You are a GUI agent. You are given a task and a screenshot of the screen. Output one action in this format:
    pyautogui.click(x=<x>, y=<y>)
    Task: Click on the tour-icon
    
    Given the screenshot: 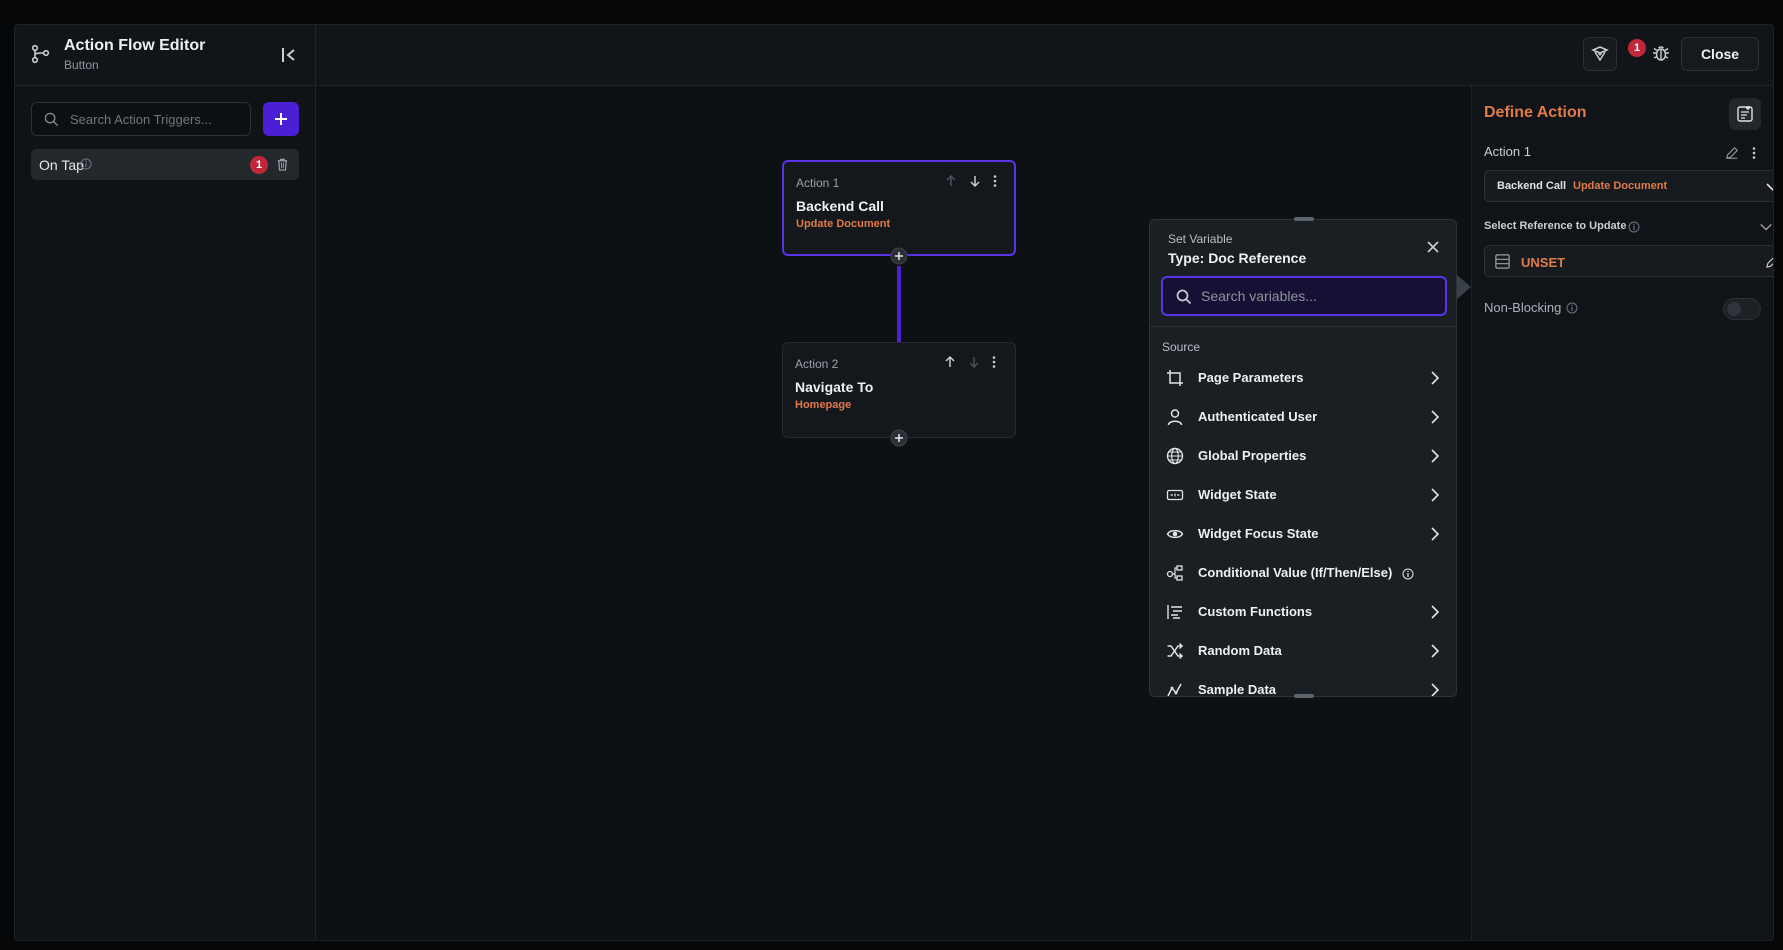 What is the action you would take?
    pyautogui.click(x=1600, y=54)
    